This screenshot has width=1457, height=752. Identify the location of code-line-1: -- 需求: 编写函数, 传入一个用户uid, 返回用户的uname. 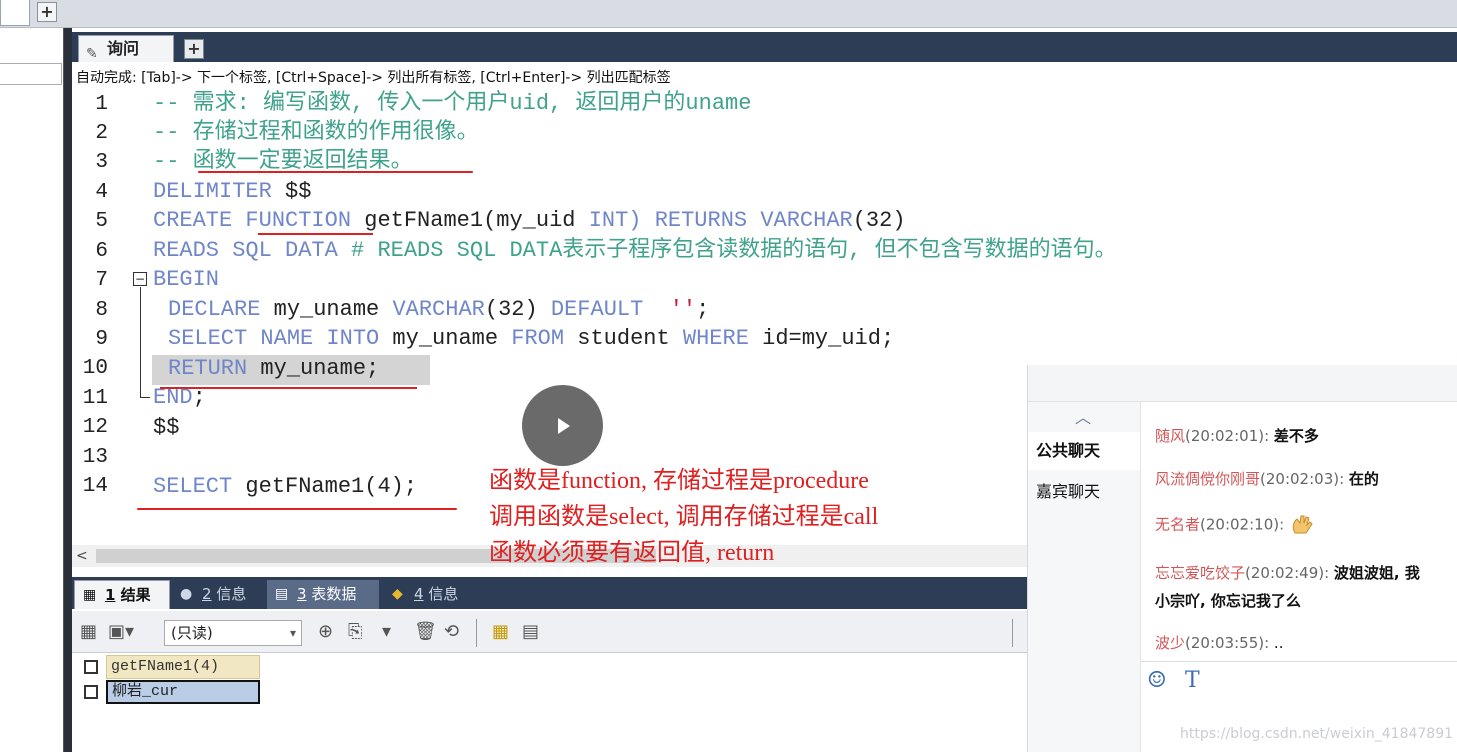
(452, 103).